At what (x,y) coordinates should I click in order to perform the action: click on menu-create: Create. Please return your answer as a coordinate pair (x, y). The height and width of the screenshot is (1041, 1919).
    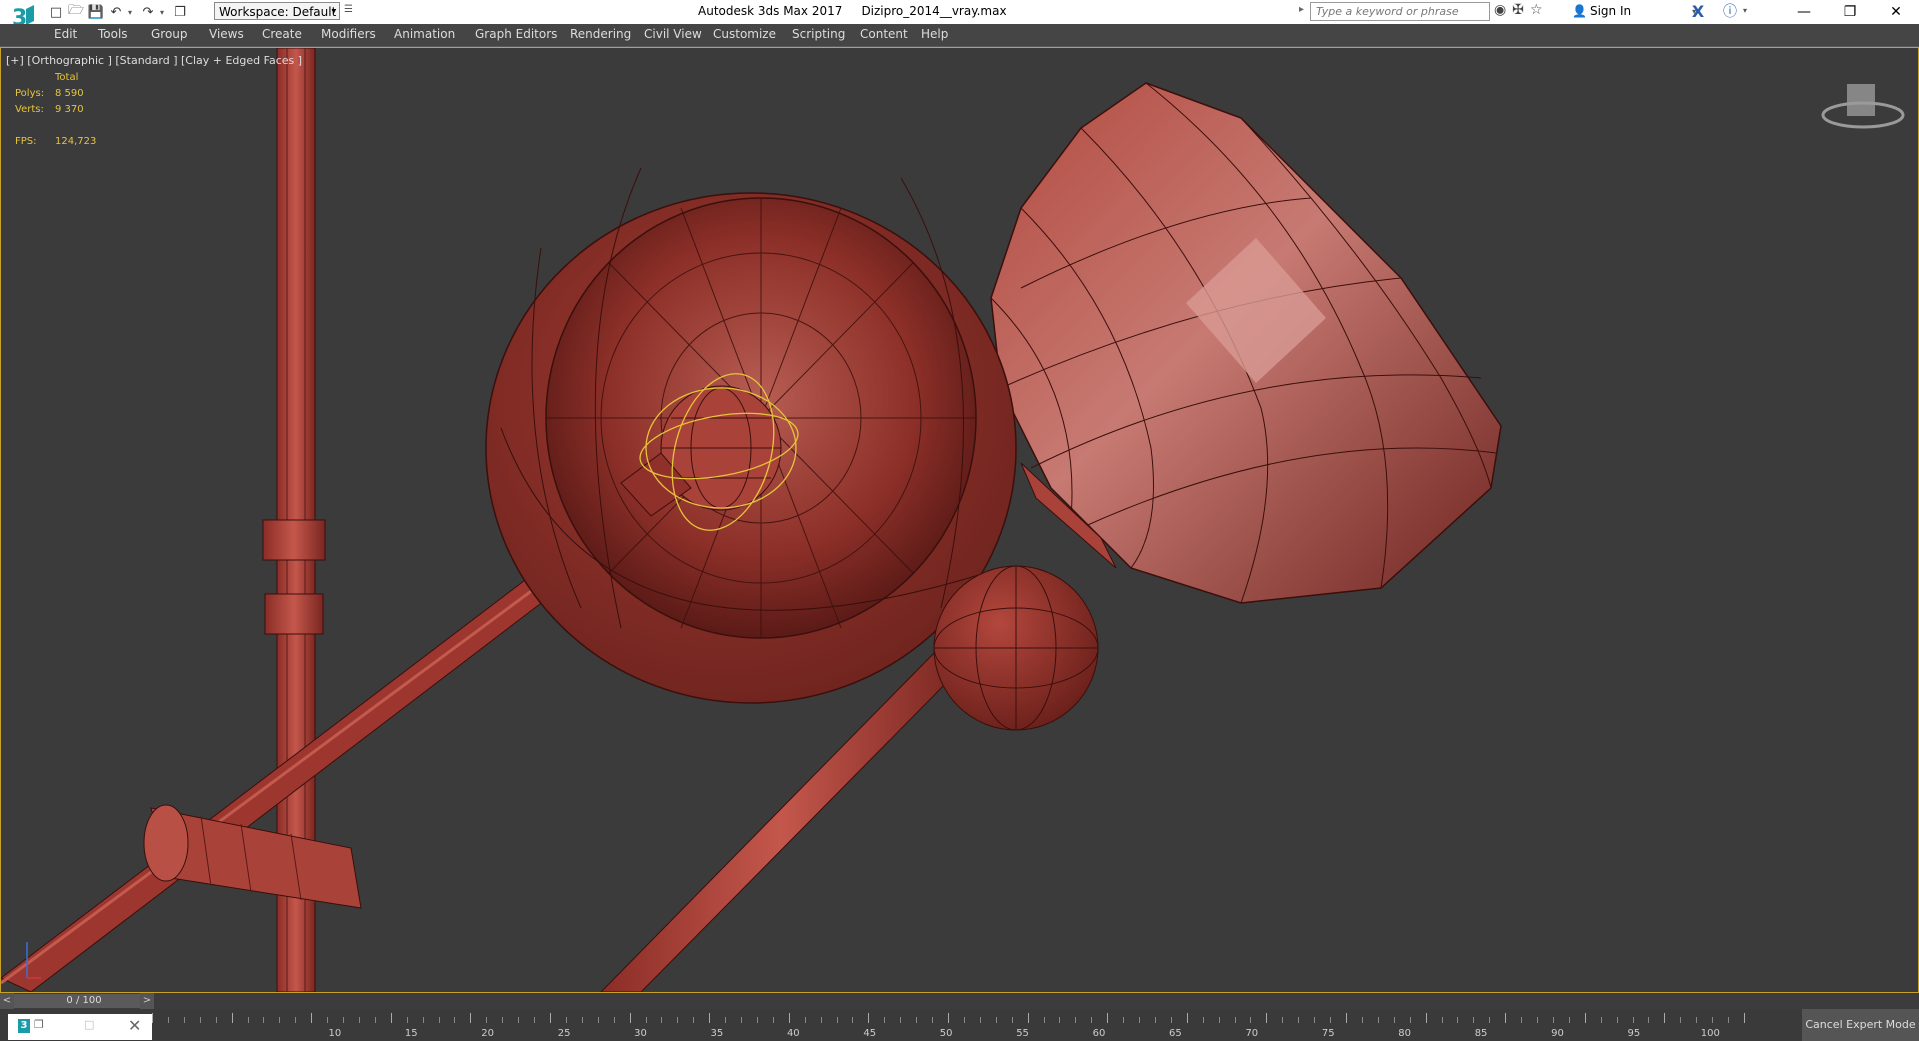
    Looking at the image, I should click on (282, 34).